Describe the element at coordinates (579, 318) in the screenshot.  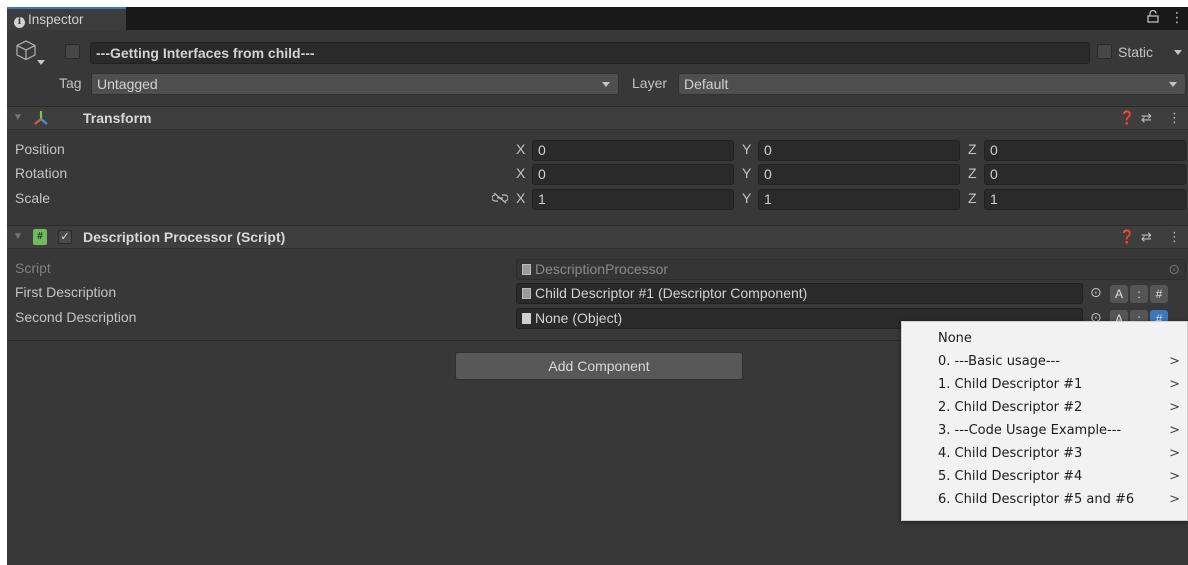
I see `second-description-value: None (Object)` at that location.